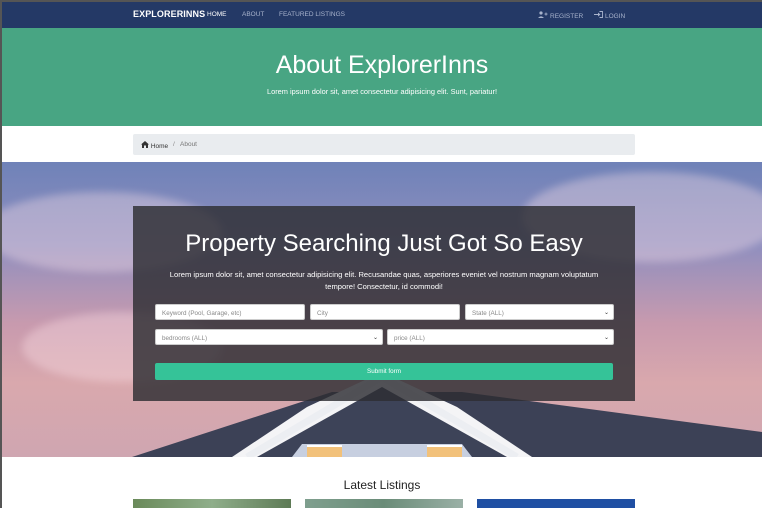 Image resolution: width=762 pixels, height=508 pixels. Describe the element at coordinates (169, 14) in the screenshot. I see `brand-logo: EXPLORERINNS` at that location.